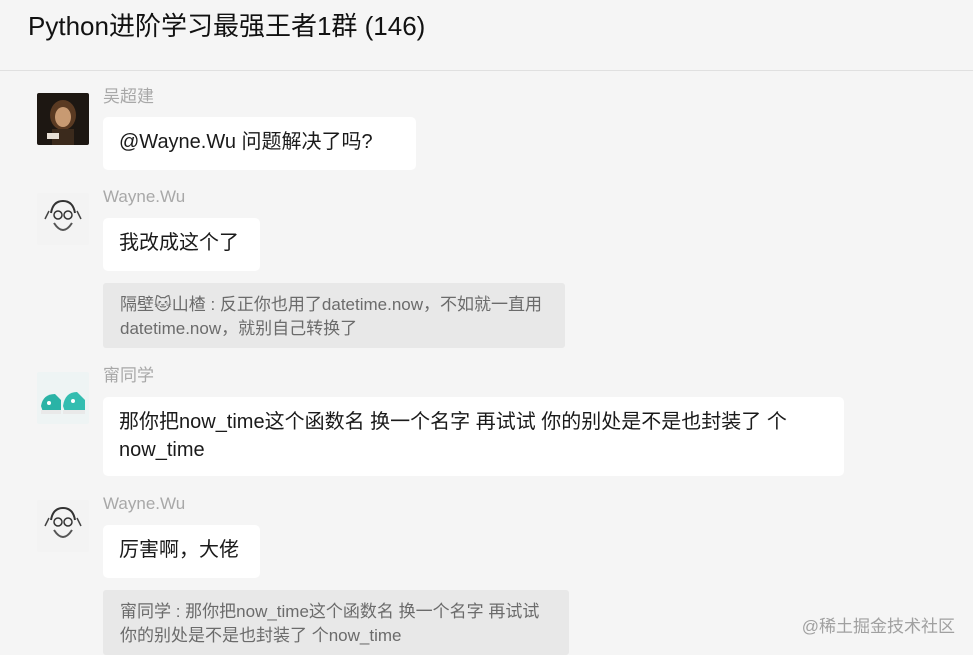  I want to click on message-bubble: 我改成这个了, so click(181, 244).